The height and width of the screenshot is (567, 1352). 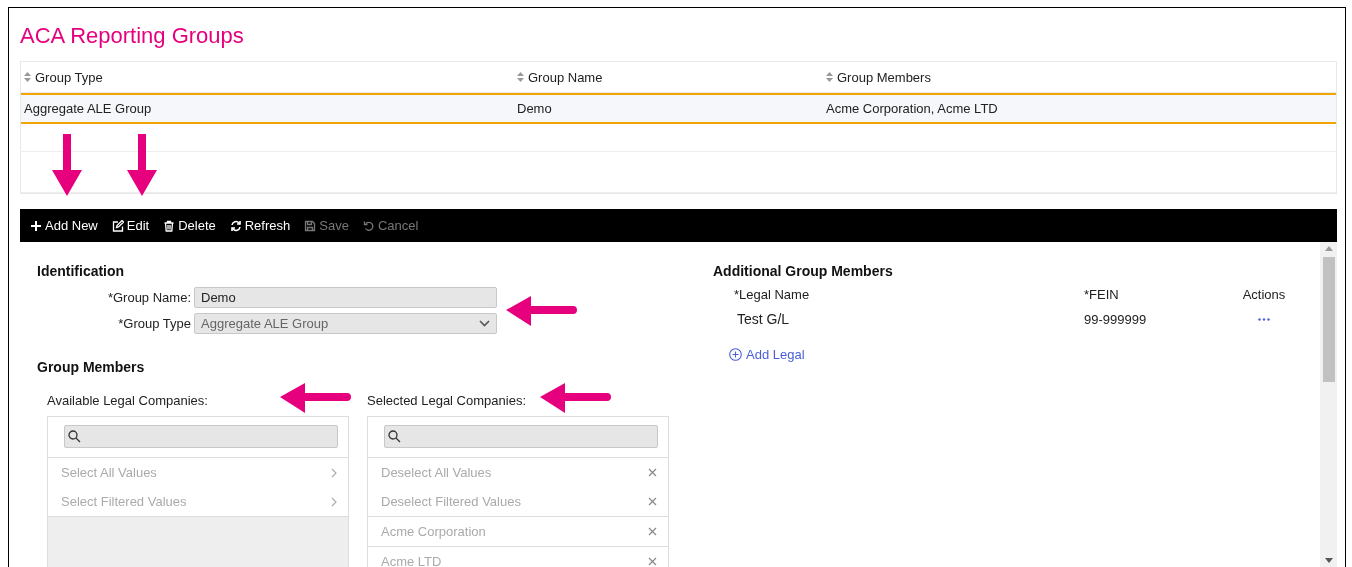 I want to click on column-header: Group Type, so click(x=267, y=77).